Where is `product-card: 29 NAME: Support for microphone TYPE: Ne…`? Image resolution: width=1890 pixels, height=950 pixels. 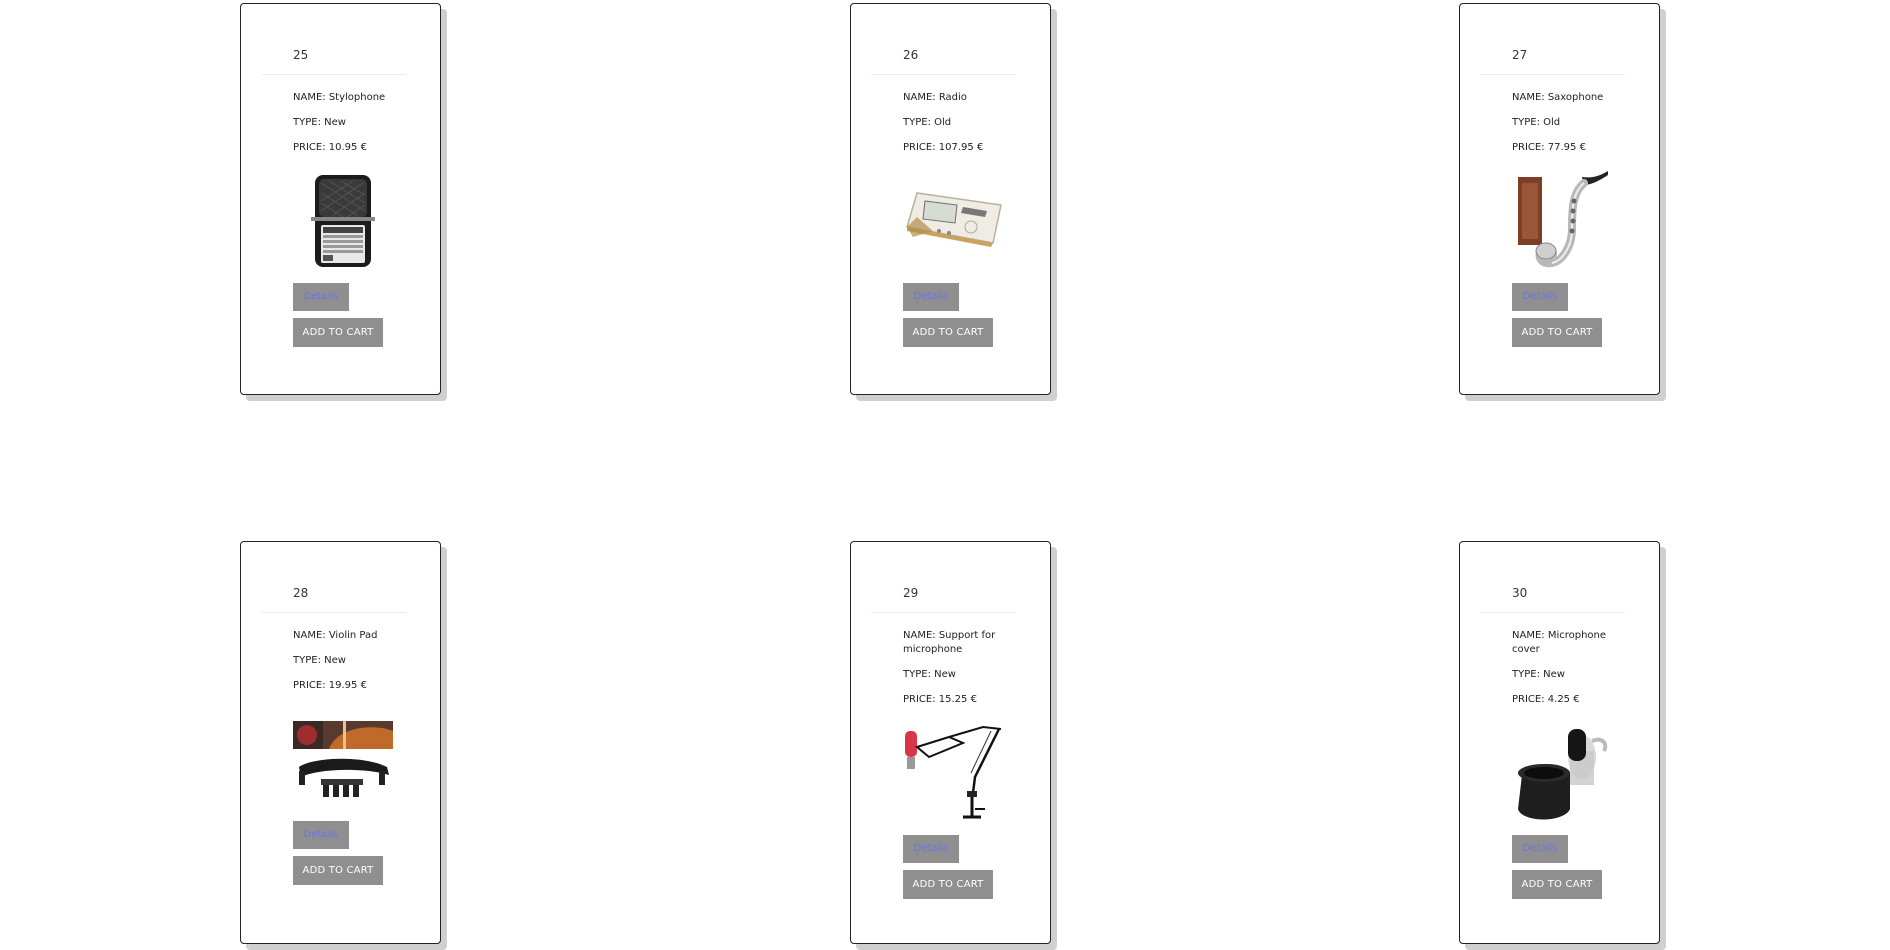
product-card: 29 NAME: Support for microphone TYPE: Ne… is located at coordinates (950, 742).